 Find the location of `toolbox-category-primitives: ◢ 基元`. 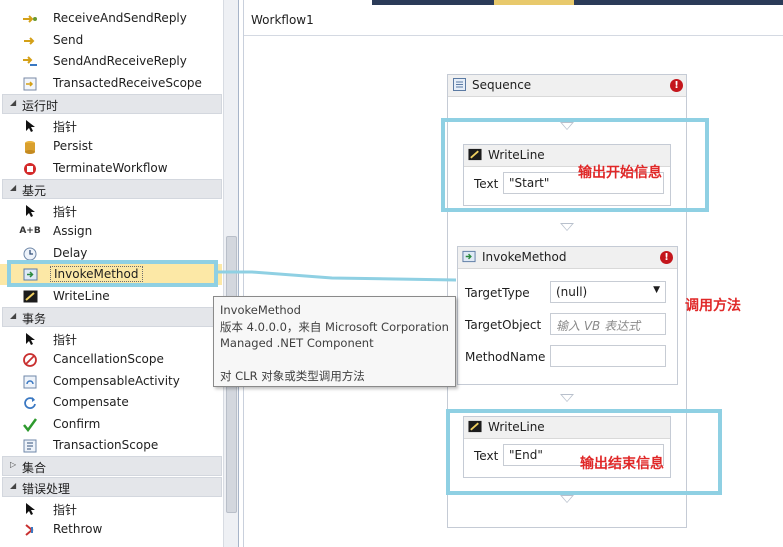

toolbox-category-primitives: ◢ 基元 is located at coordinates (112, 189).